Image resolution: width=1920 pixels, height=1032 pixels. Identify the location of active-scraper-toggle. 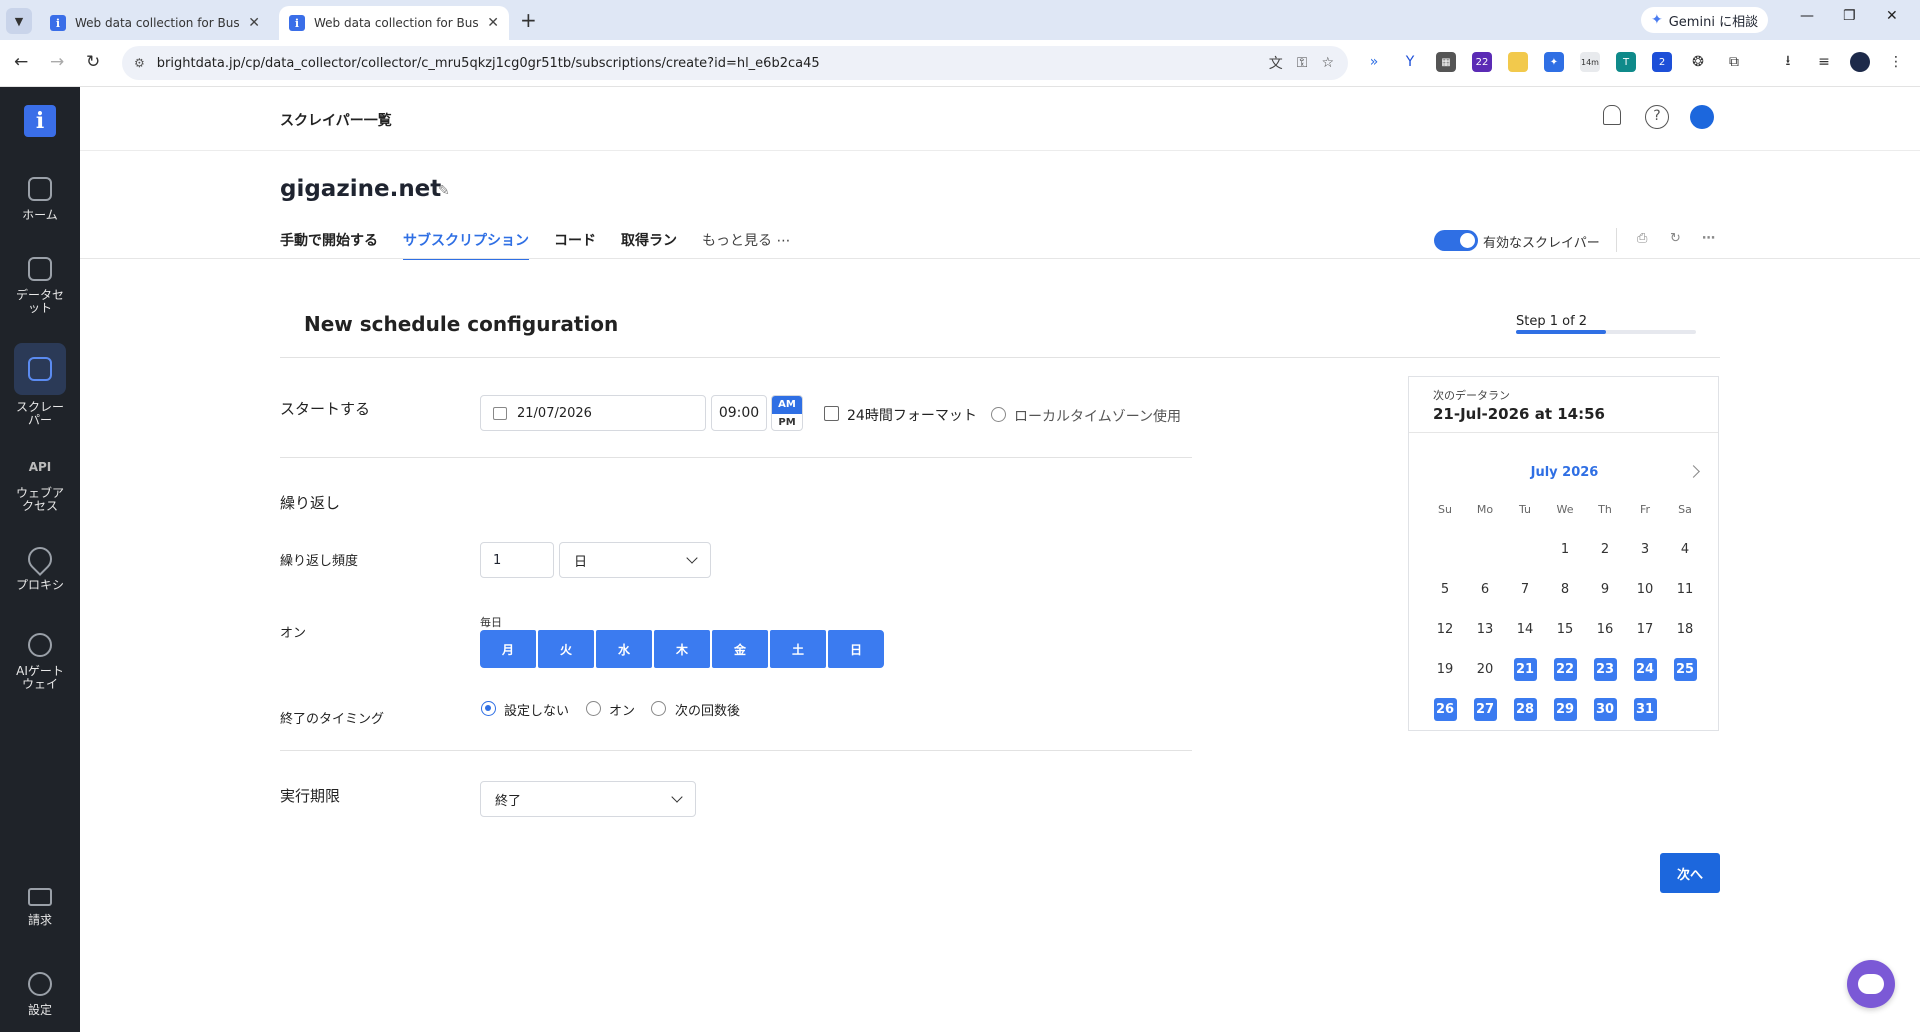
(1456, 240).